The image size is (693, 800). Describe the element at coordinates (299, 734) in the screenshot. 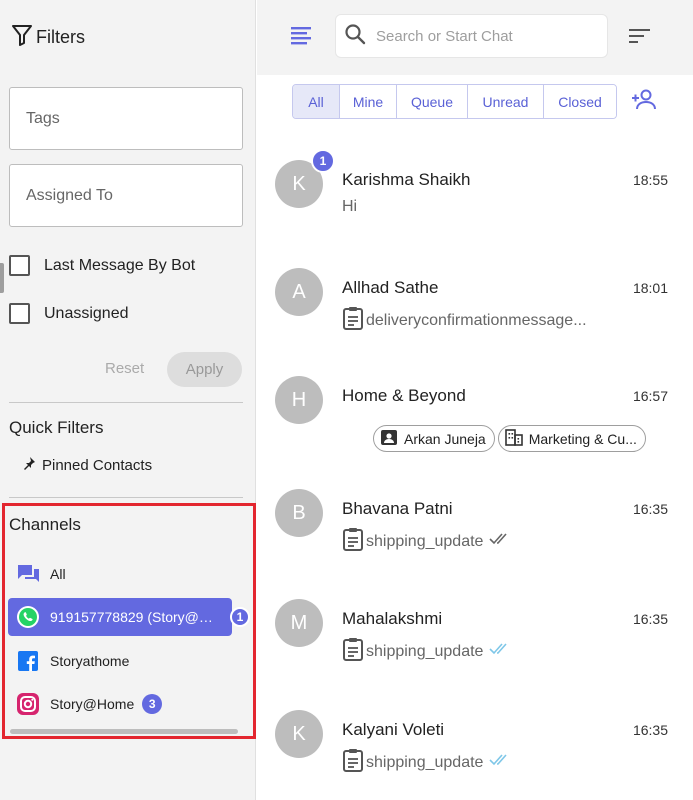

I see `avatar: K` at that location.